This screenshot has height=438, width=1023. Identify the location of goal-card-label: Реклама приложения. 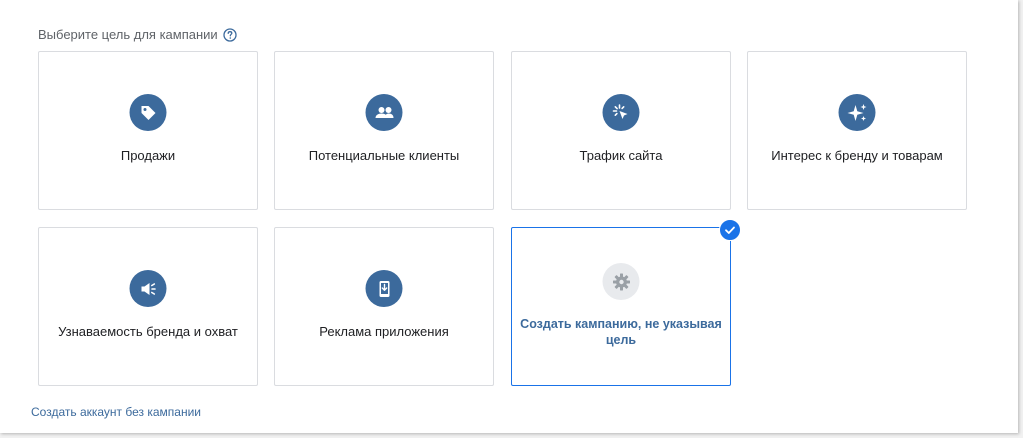
(384, 331).